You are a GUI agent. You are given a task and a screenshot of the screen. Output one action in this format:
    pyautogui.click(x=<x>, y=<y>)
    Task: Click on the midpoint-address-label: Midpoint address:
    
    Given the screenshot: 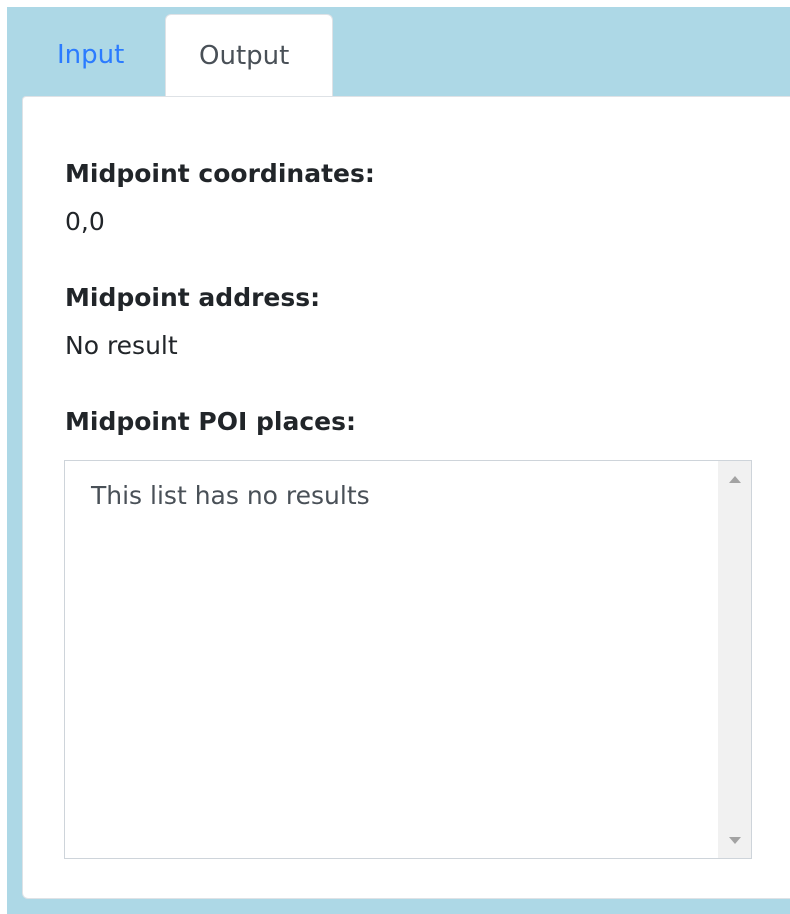 What is the action you would take?
    pyautogui.click(x=193, y=297)
    